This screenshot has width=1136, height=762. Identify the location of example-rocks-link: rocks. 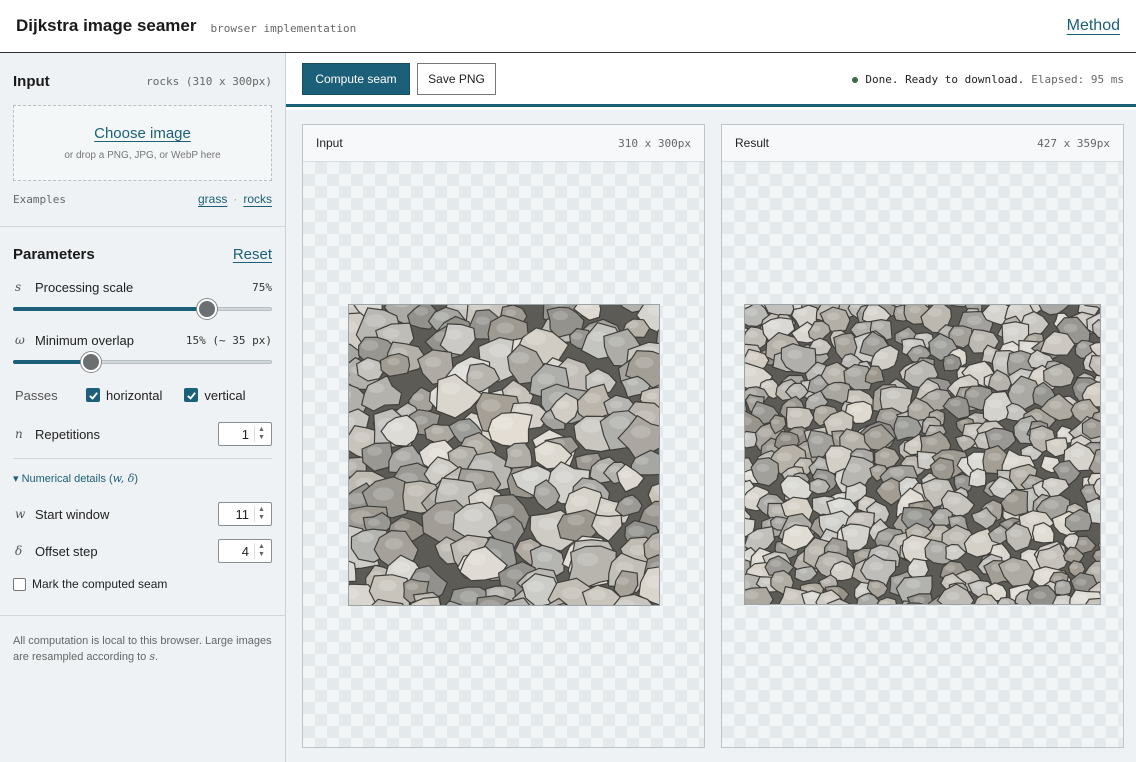
(257, 199).